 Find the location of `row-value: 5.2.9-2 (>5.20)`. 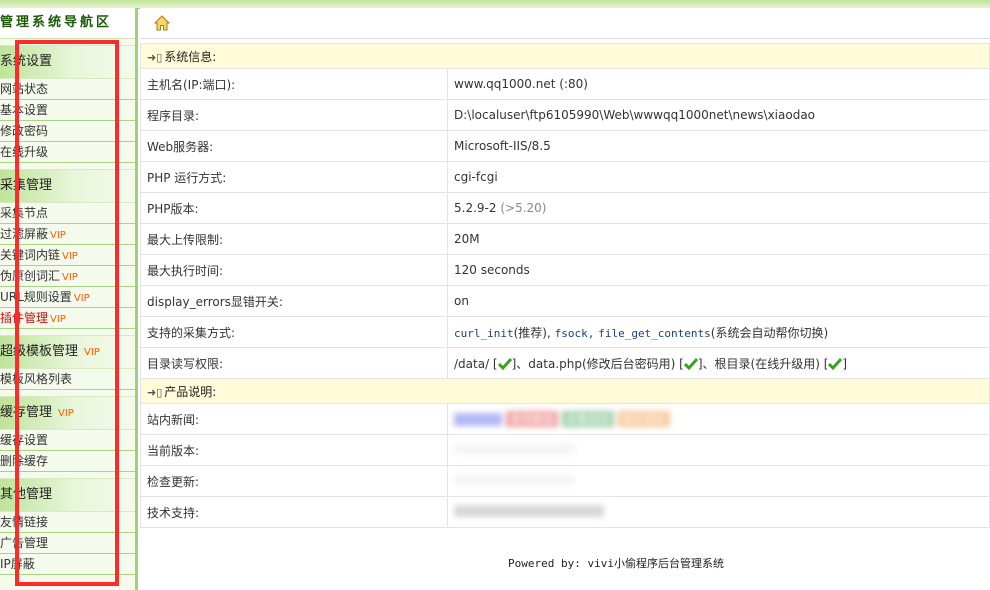

row-value: 5.2.9-2 (>5.20) is located at coordinates (718, 208).